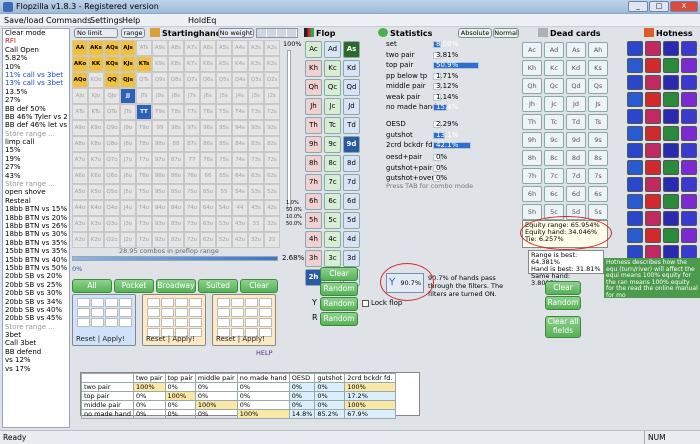 The width and height of the screenshot is (700, 444). I want to click on hand-cell: J3s, so click(256, 96).